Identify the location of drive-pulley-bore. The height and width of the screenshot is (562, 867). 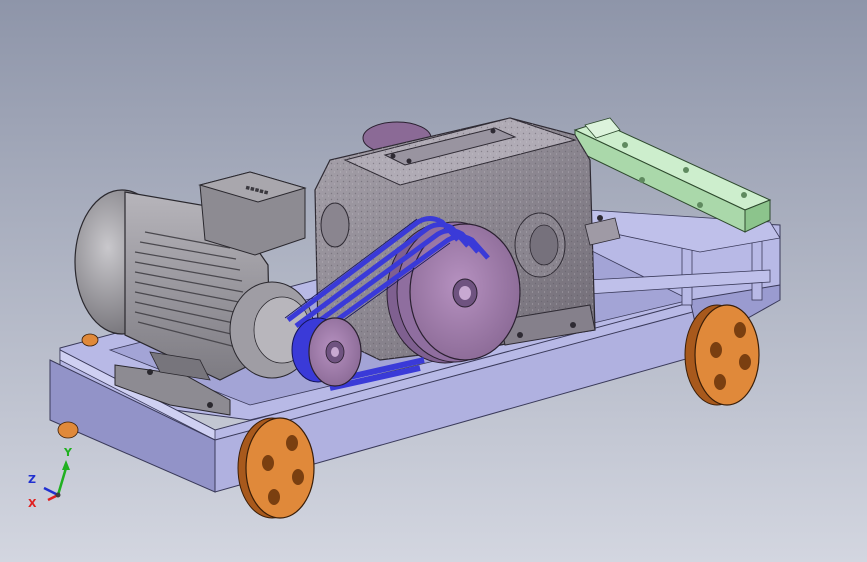
(335, 352).